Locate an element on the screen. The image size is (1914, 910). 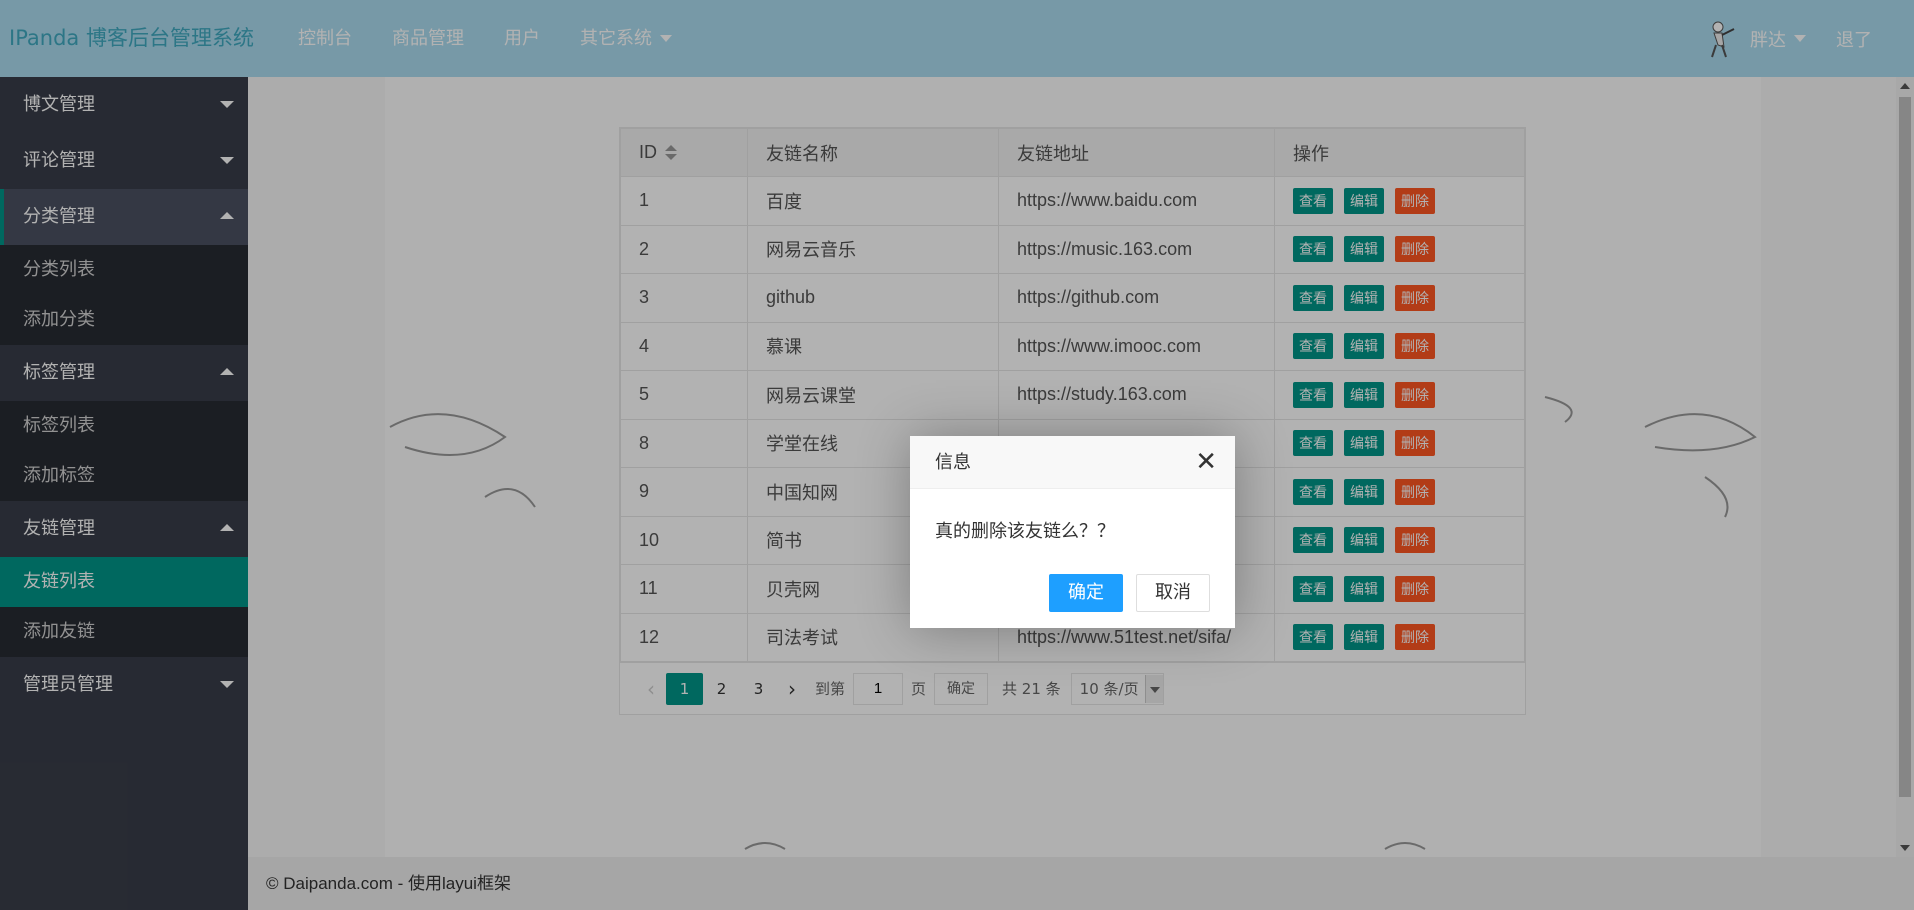
confirm-dialog: 信息 ✕ 真的删除该友链么？？ 确定 取消 is located at coordinates (1072, 532).